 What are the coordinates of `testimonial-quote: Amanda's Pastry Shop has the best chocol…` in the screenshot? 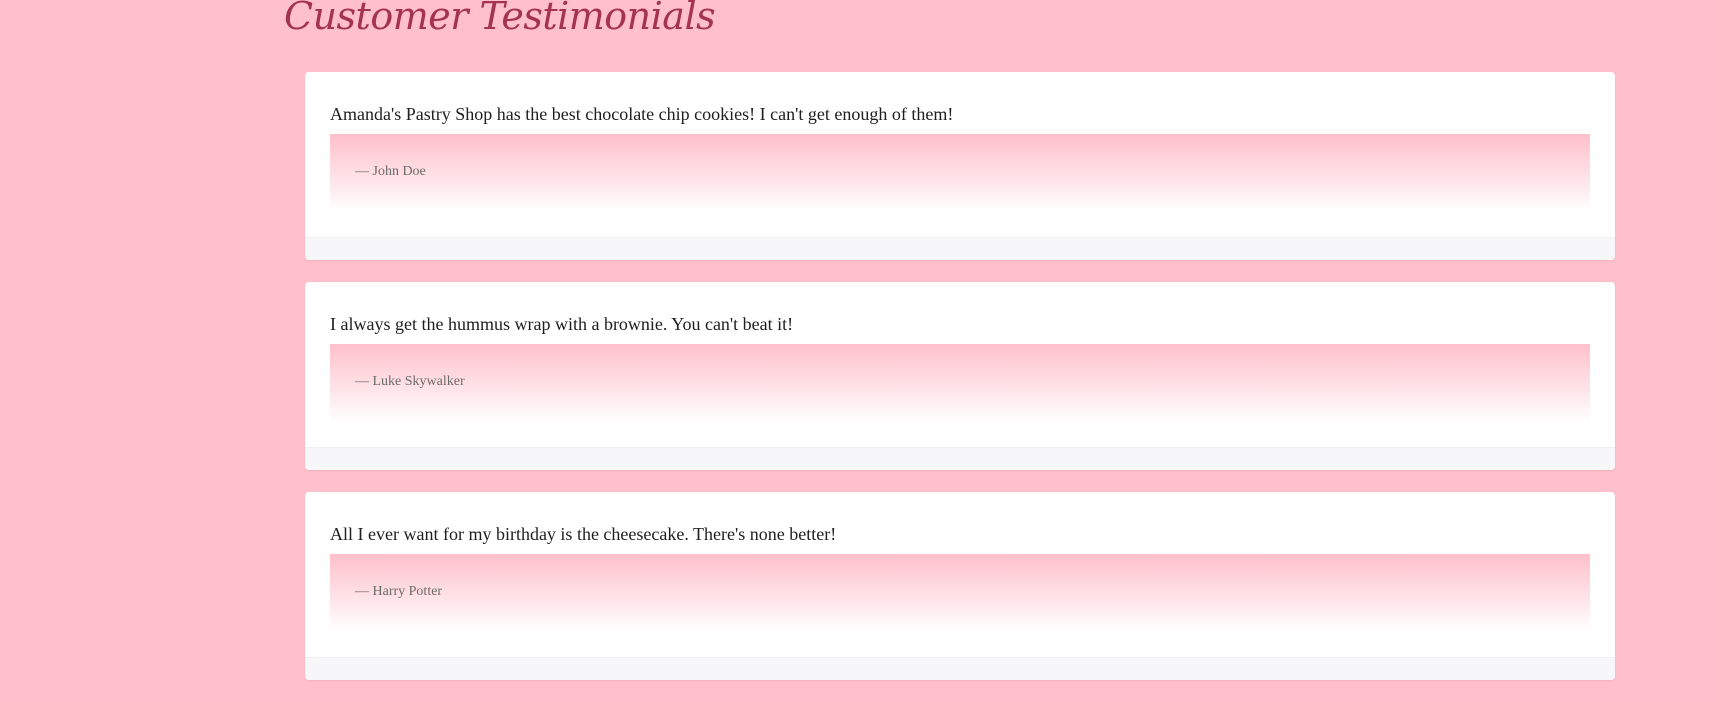 It's located at (642, 114).